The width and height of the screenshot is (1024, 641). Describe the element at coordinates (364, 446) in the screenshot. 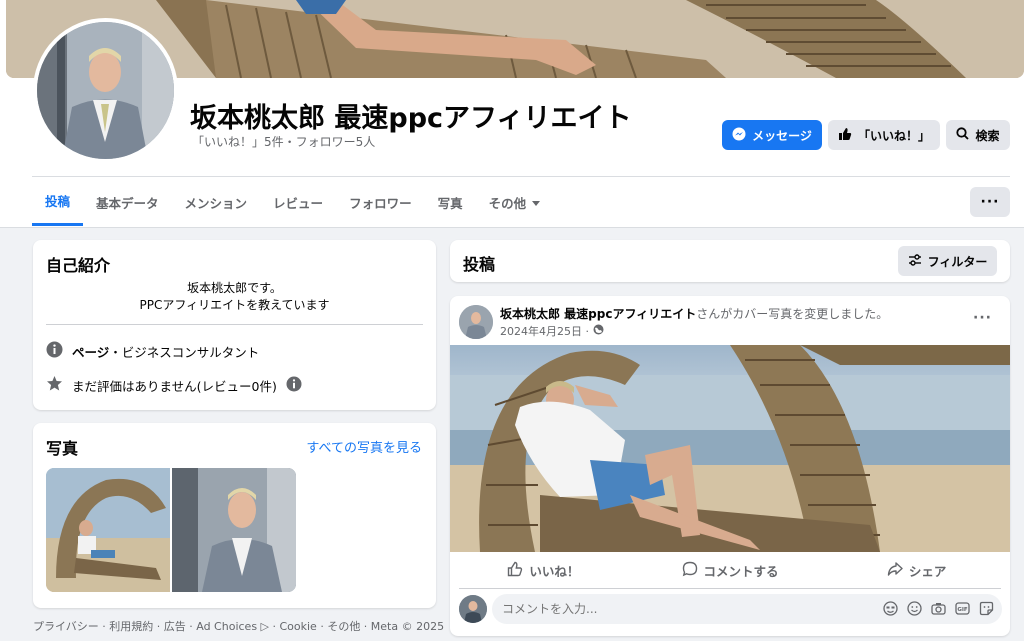

I see `see-all-photos-link: すべての写真を見る` at that location.